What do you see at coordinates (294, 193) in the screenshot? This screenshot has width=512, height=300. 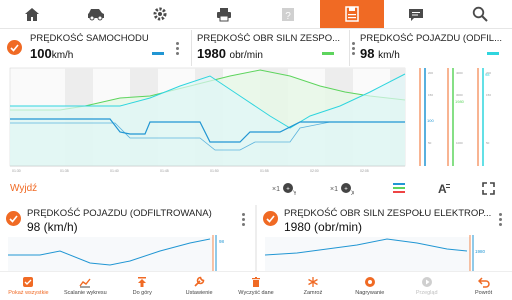 I see `svg-text: Y` at bounding box center [294, 193].